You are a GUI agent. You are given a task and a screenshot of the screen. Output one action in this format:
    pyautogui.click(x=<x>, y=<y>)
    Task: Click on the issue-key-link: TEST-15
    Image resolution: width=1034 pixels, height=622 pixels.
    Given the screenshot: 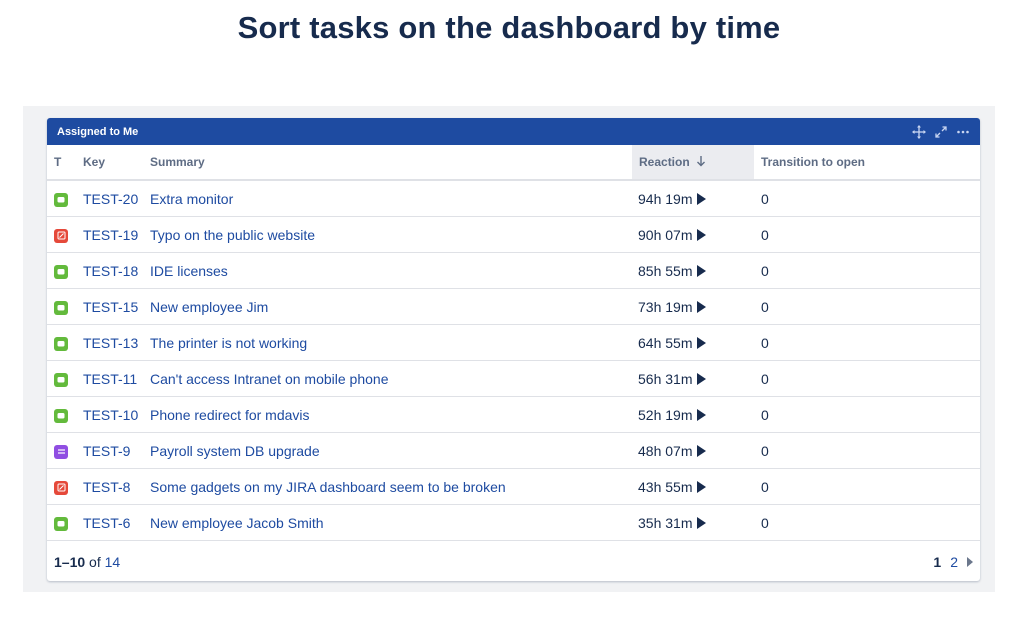 What is the action you would take?
    pyautogui.click(x=110, y=307)
    